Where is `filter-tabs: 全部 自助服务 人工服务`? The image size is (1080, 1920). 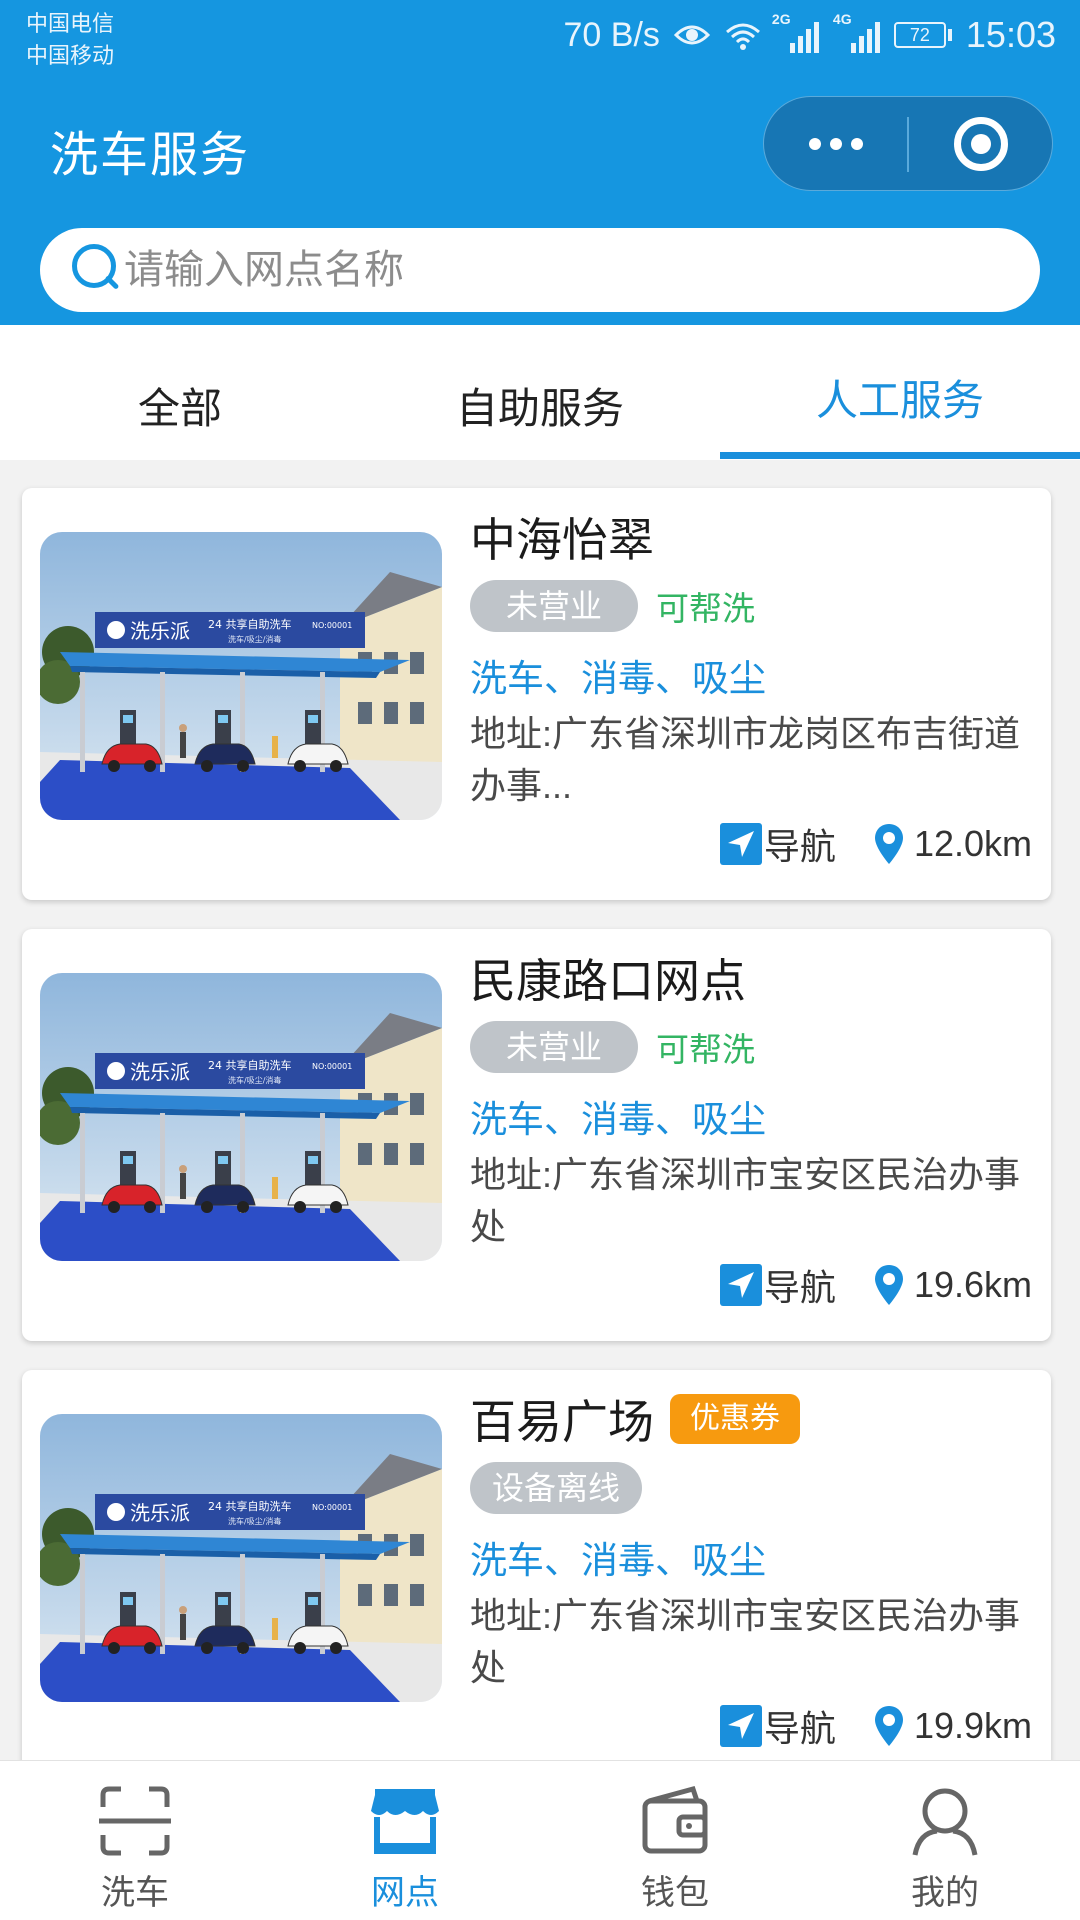
filter-tabs: 全部 自助服务 人工服务 is located at coordinates (540, 392).